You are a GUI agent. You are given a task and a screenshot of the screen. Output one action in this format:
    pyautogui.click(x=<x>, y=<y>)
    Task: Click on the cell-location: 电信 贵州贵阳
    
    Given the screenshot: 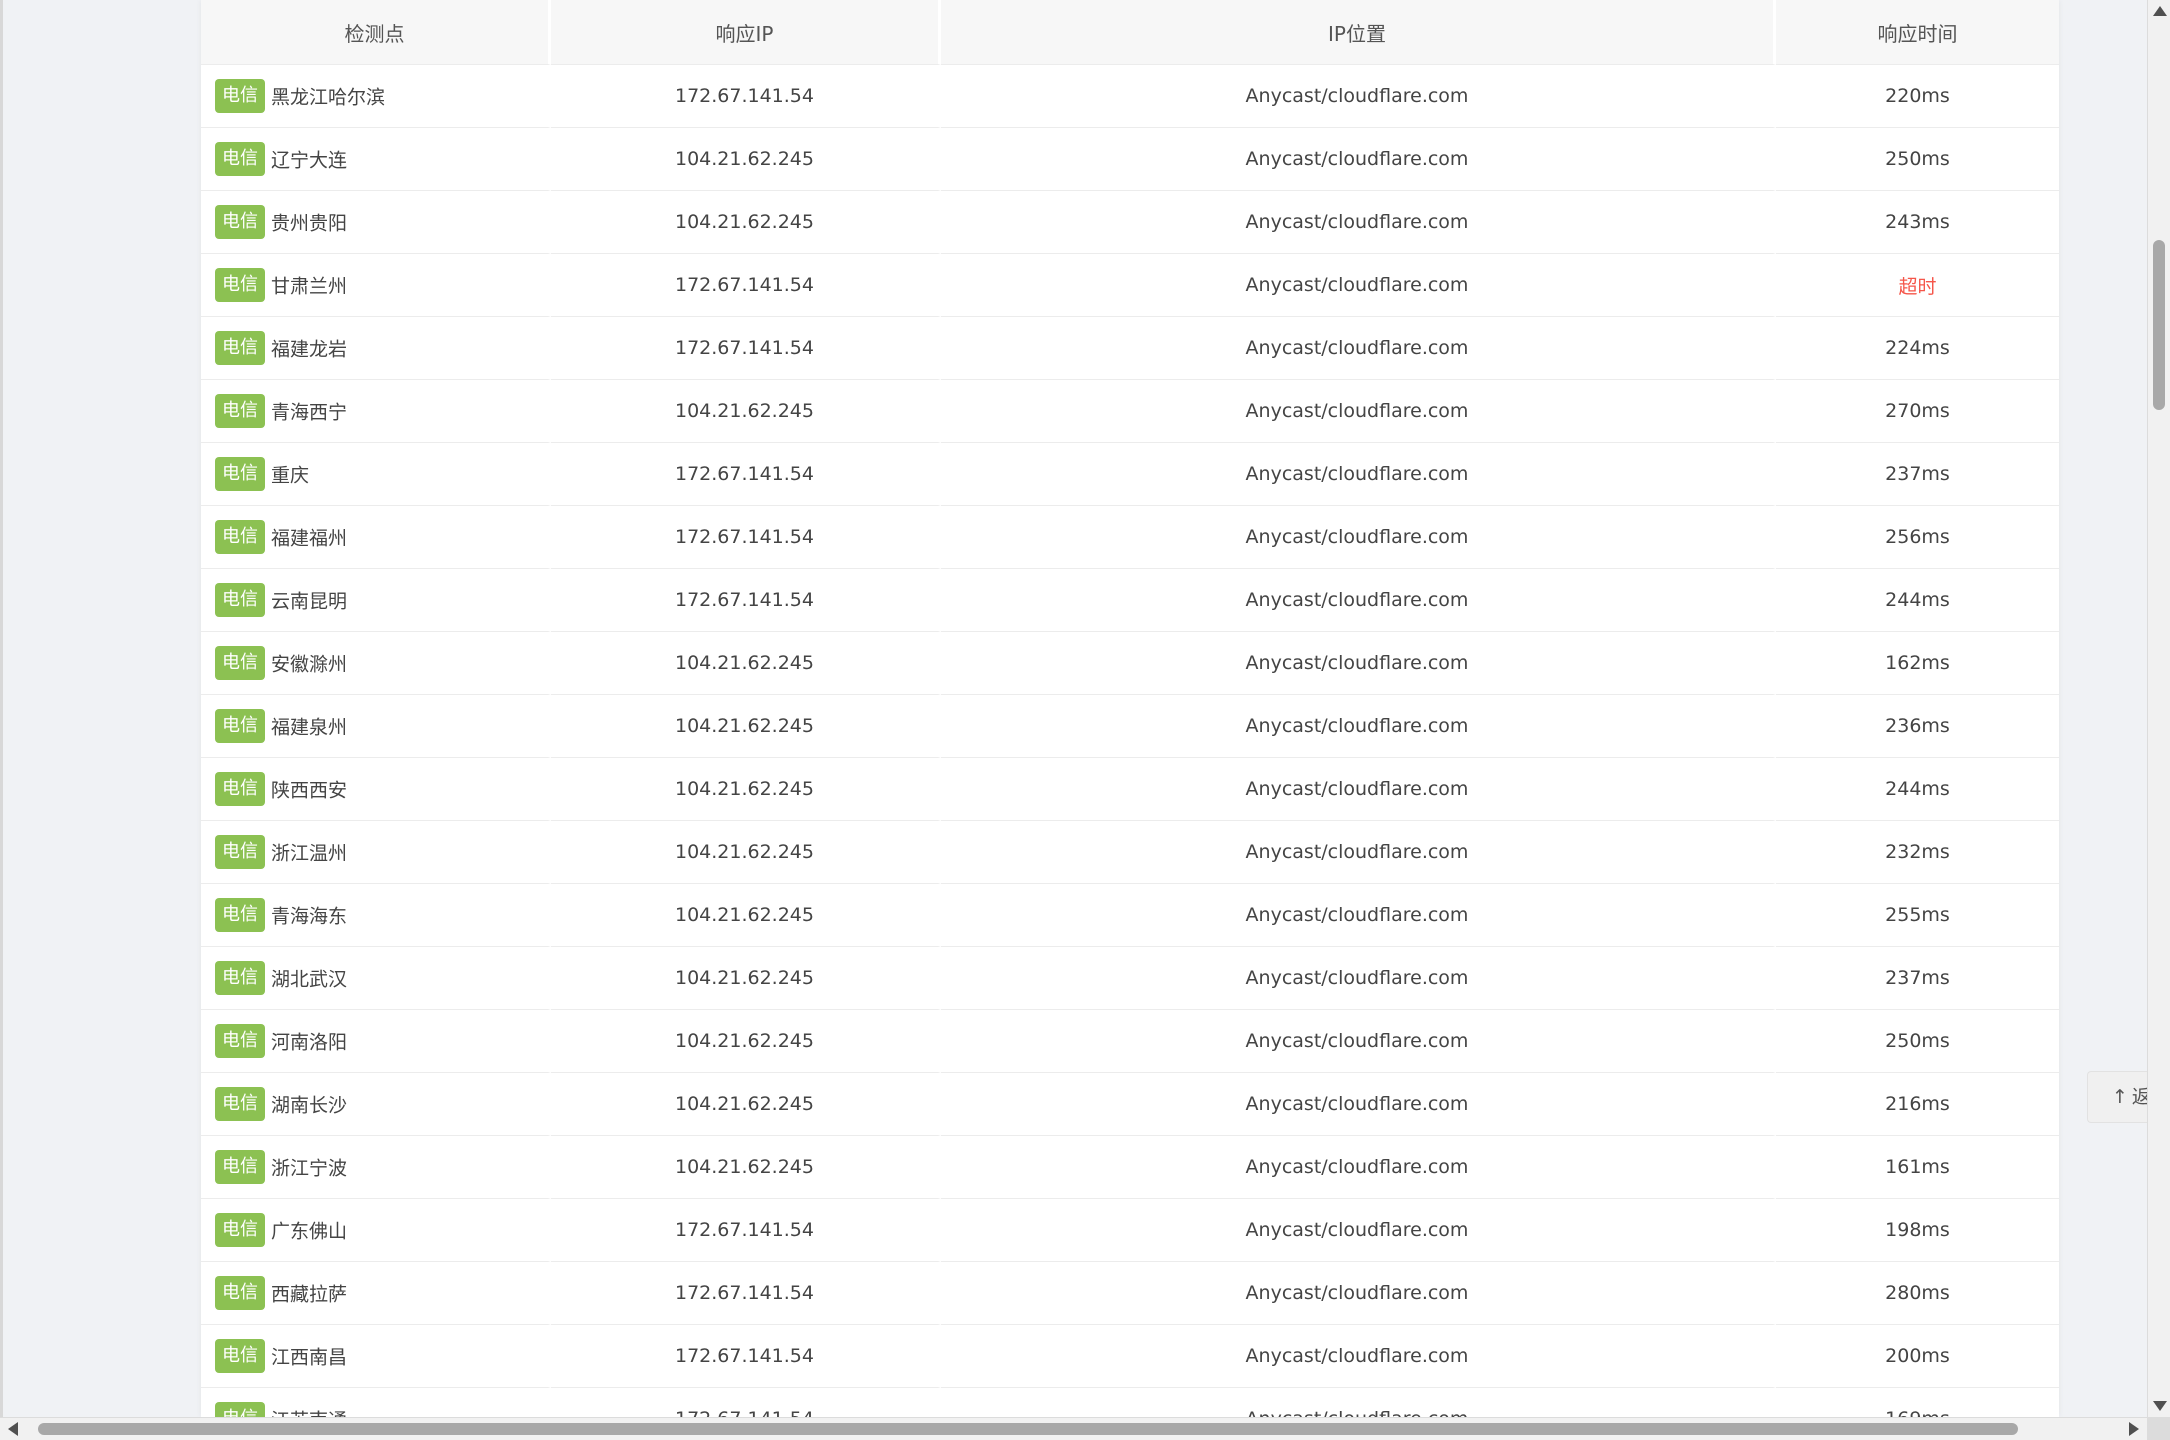 What is the action you would take?
    pyautogui.click(x=376, y=222)
    